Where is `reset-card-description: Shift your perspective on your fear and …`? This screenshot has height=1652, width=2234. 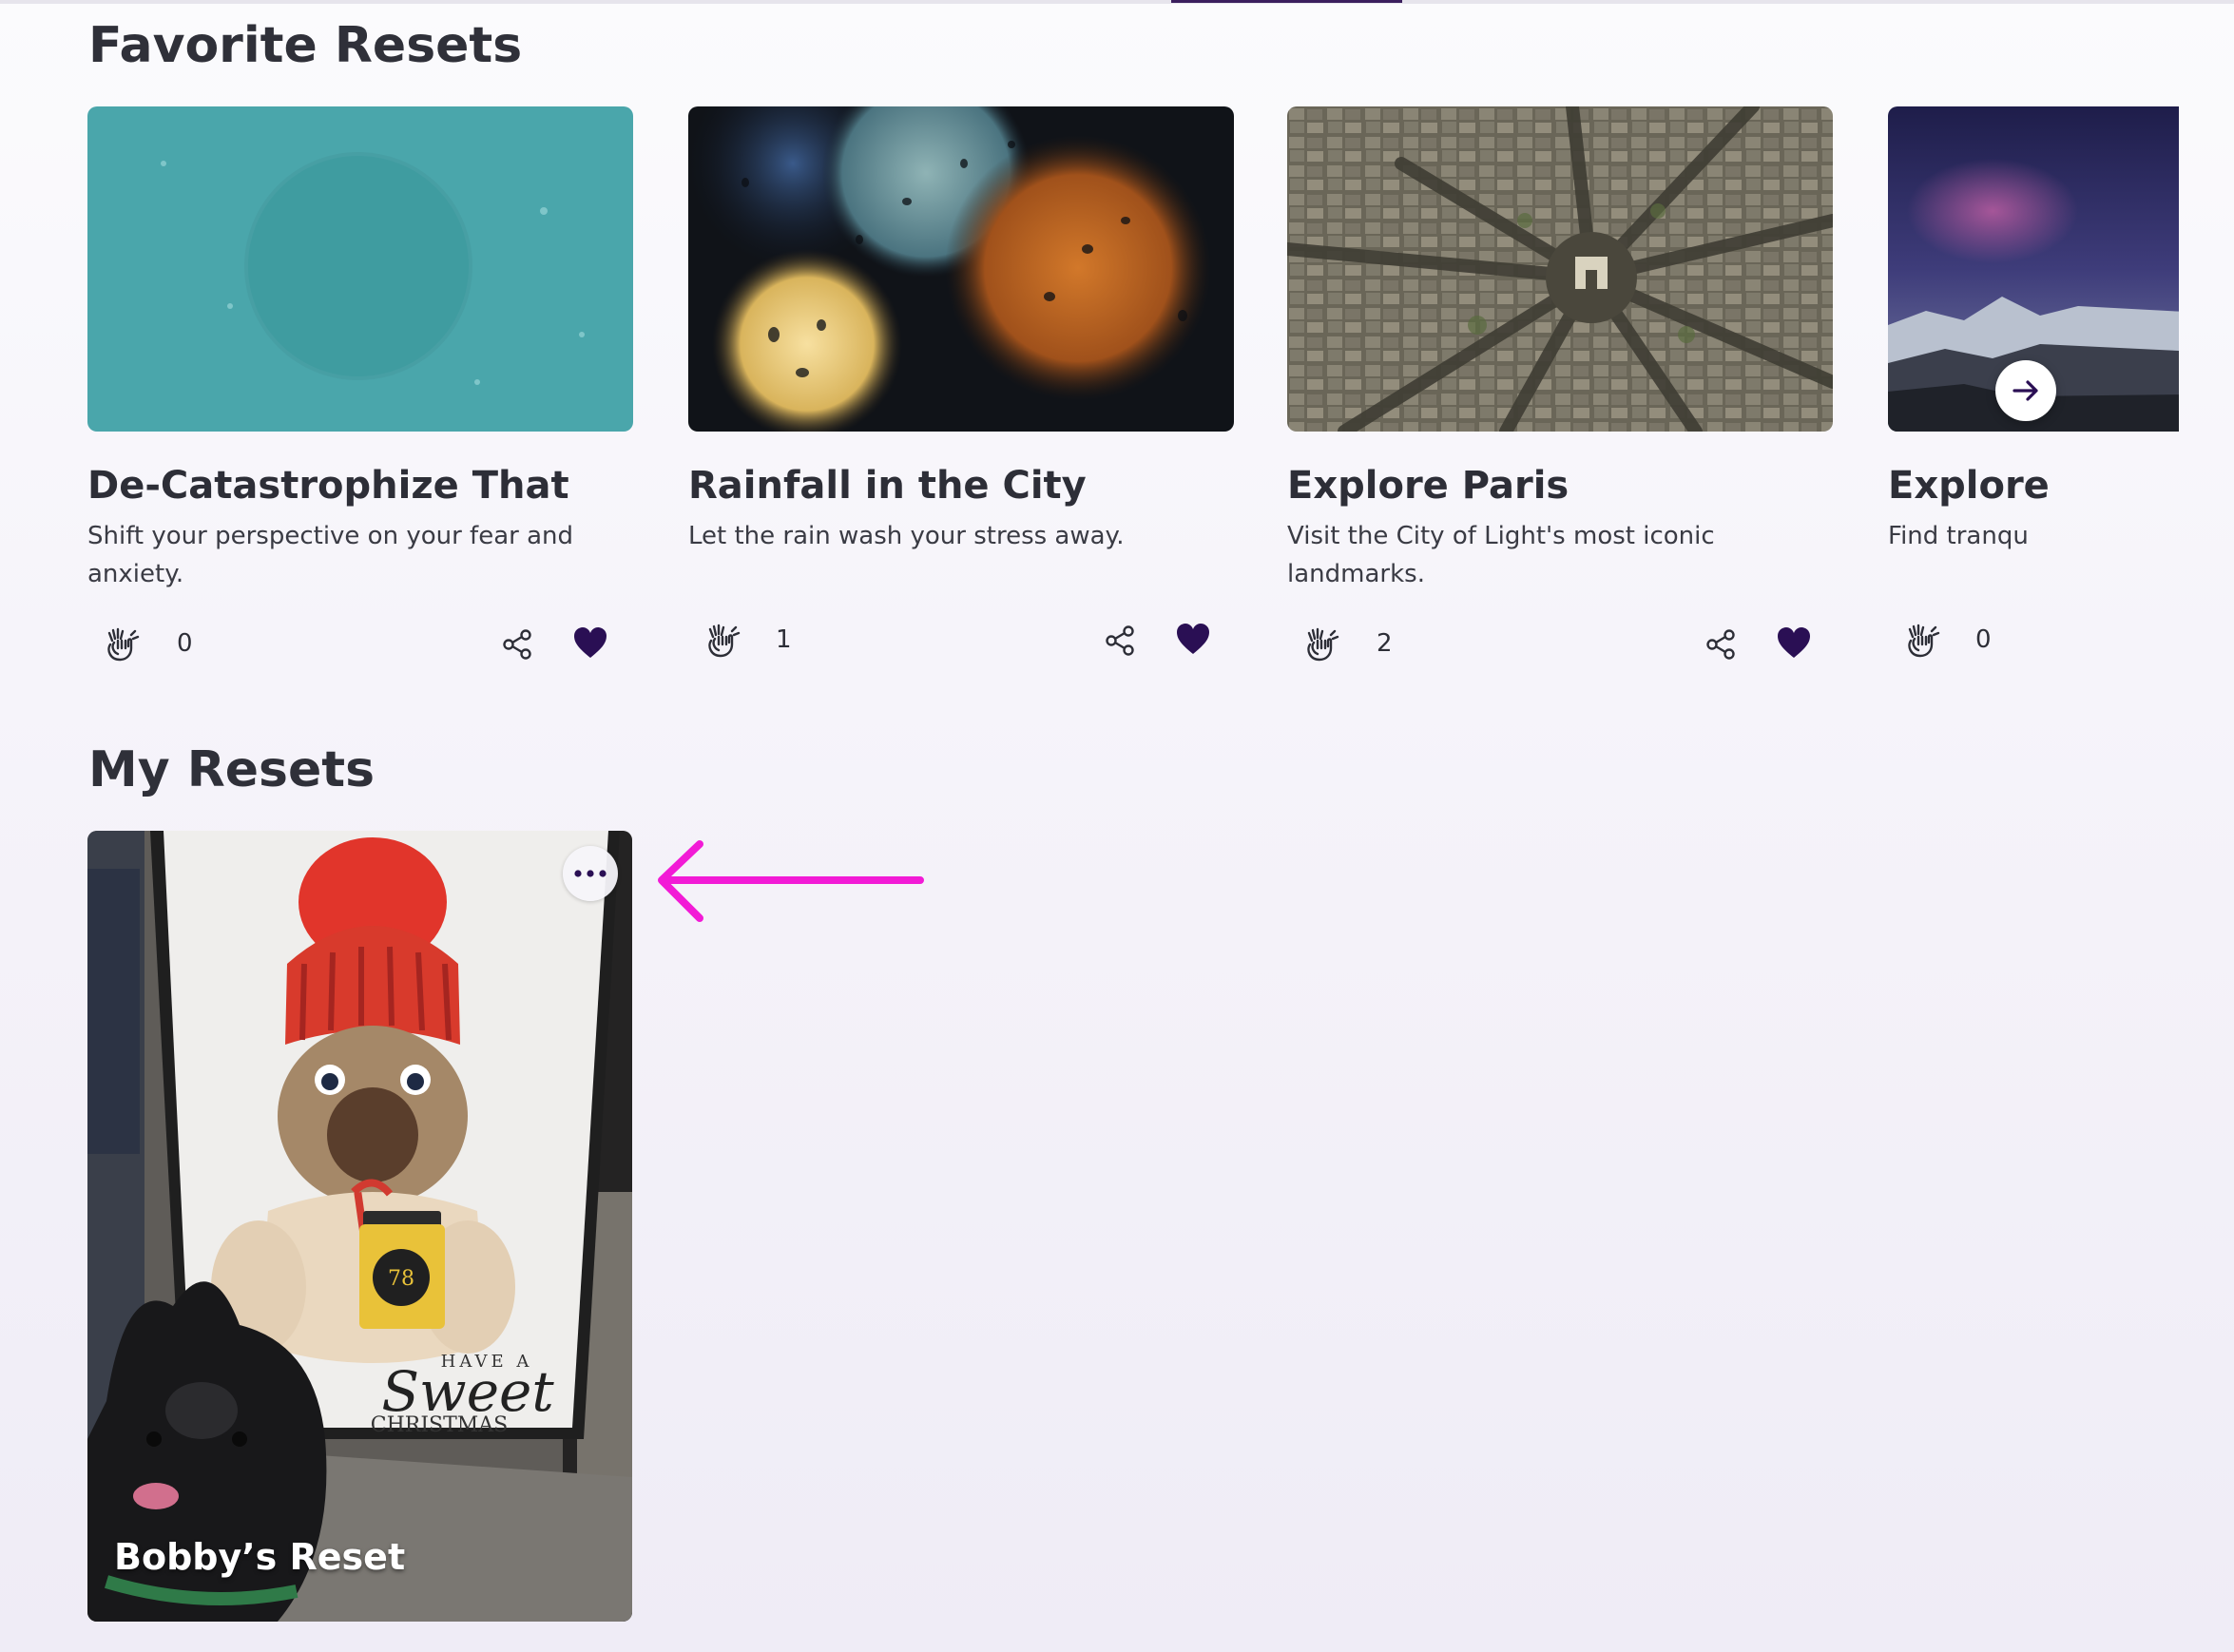
reset-card-description: Shift your perspective on your fear and … is located at coordinates (330, 555).